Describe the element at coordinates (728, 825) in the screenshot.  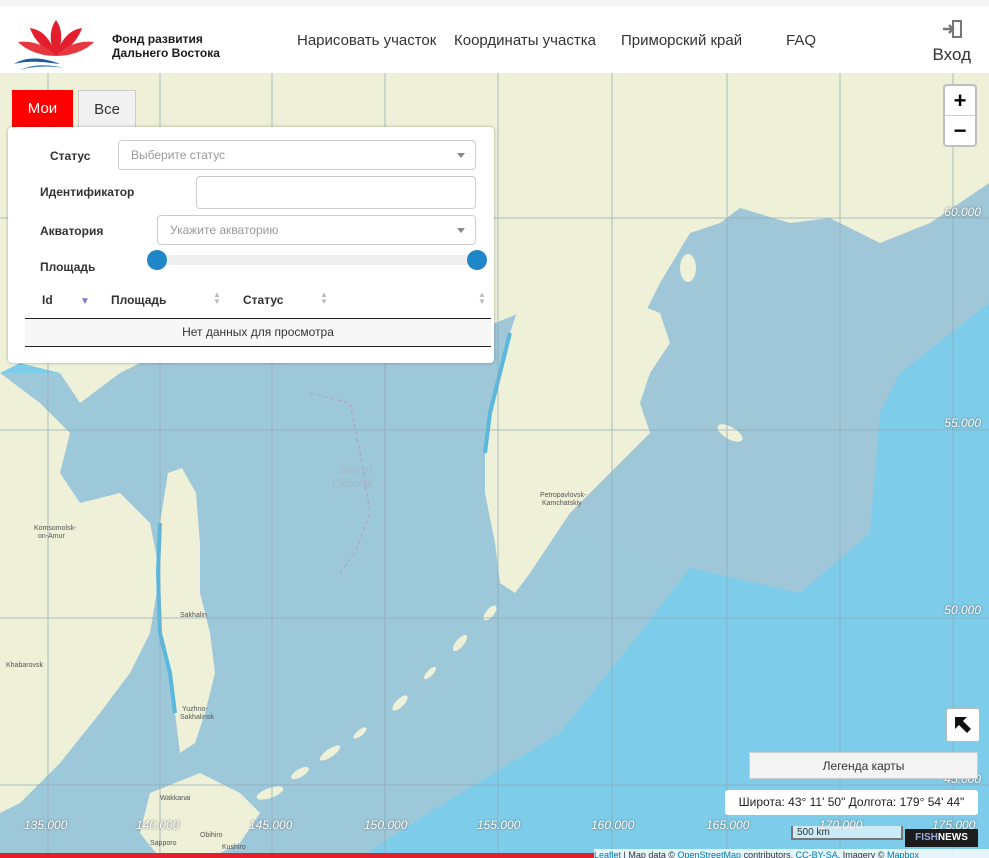
I see `lon-label-165: 165.000` at that location.